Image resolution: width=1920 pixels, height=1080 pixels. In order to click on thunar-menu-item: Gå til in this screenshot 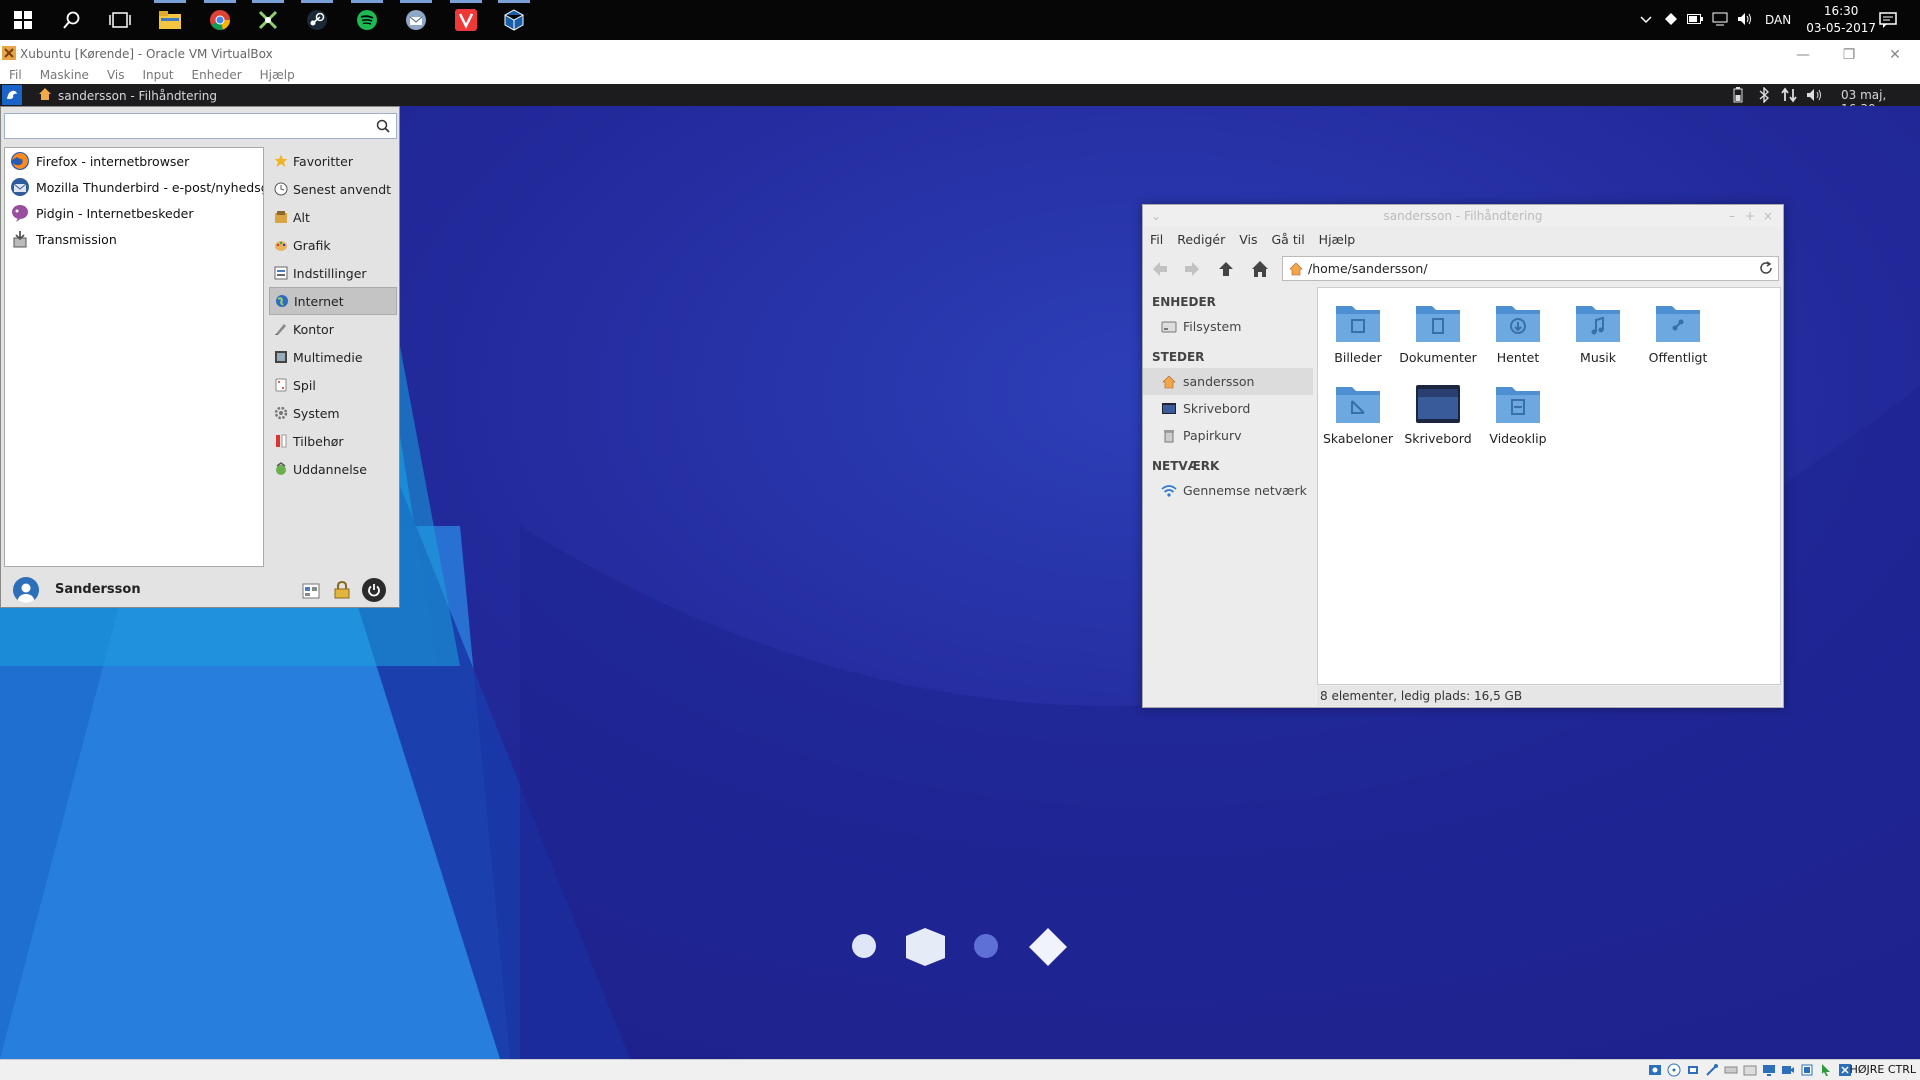, I will do `click(1288, 239)`.